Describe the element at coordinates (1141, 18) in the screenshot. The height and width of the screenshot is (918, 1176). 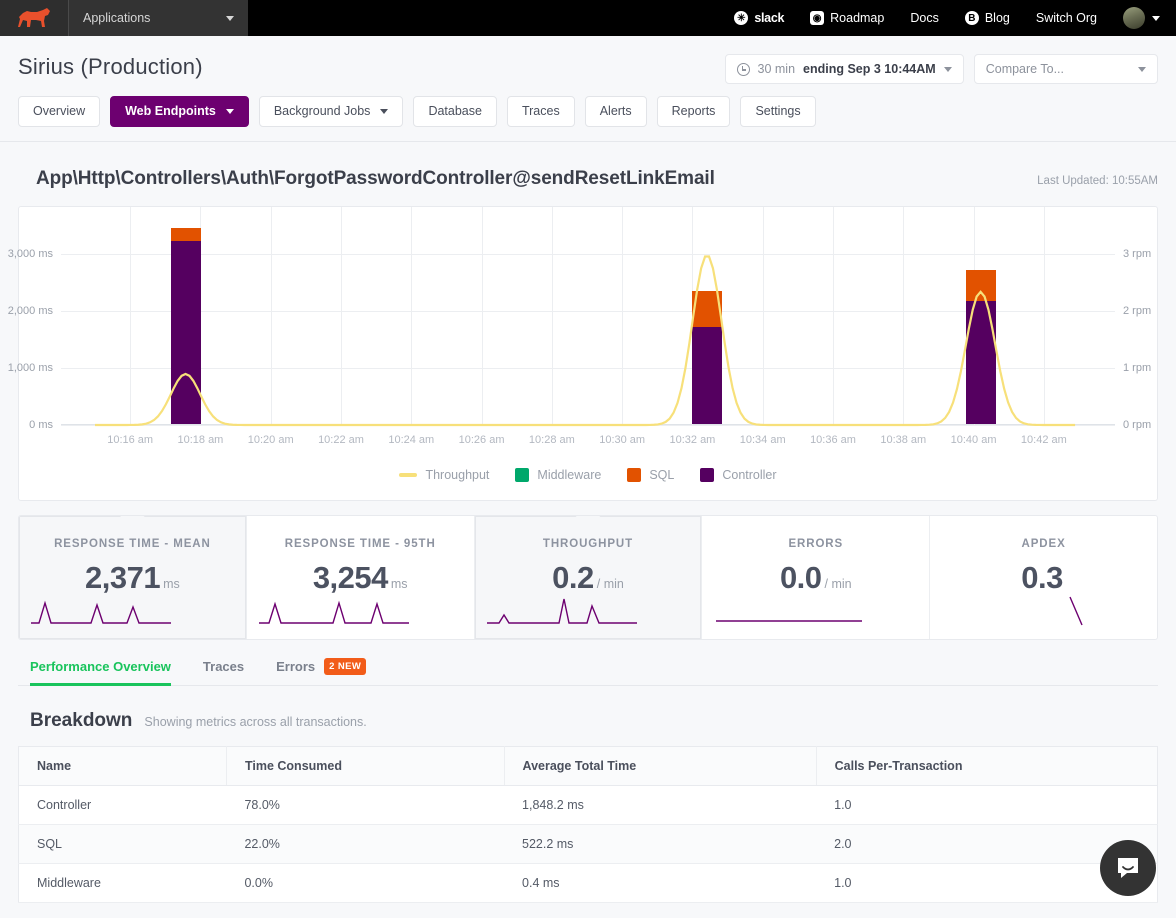
I see `user-menu` at that location.